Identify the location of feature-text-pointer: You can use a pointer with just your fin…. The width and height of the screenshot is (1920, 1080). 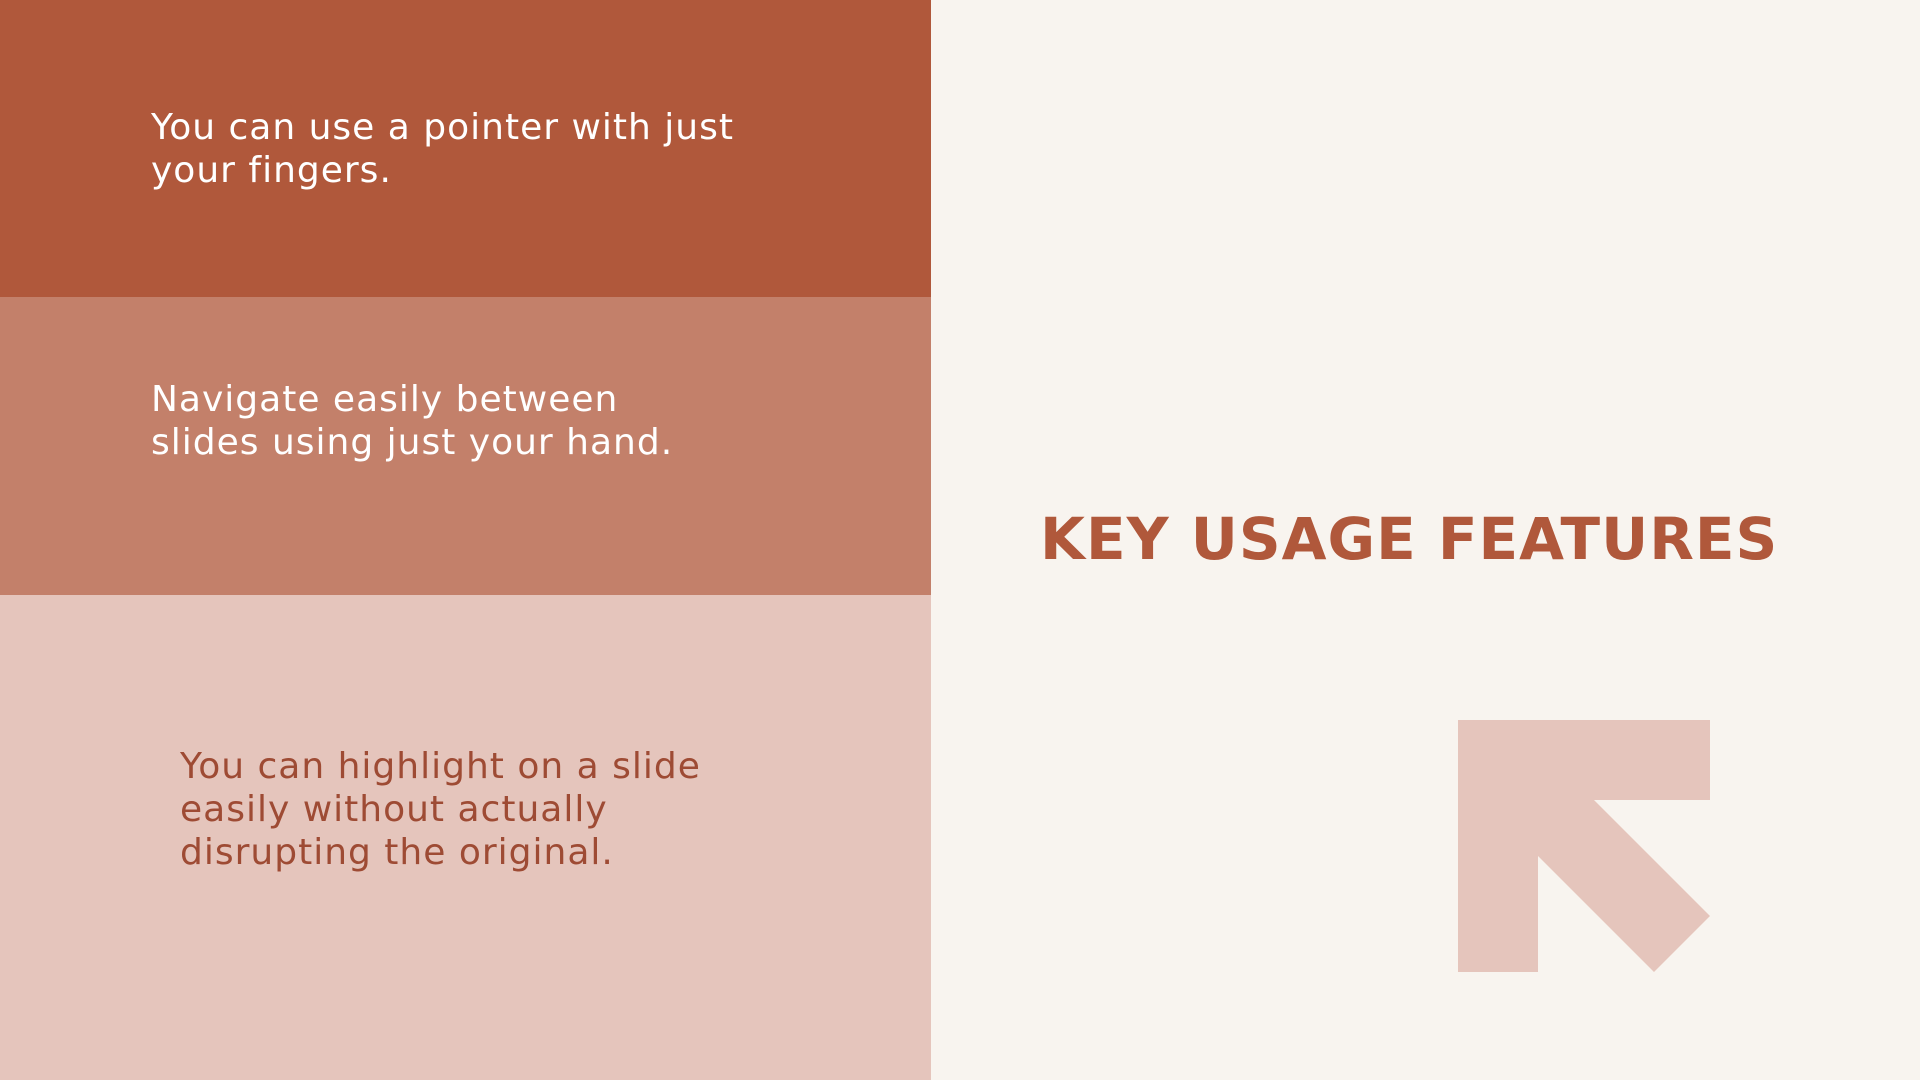
(442, 149).